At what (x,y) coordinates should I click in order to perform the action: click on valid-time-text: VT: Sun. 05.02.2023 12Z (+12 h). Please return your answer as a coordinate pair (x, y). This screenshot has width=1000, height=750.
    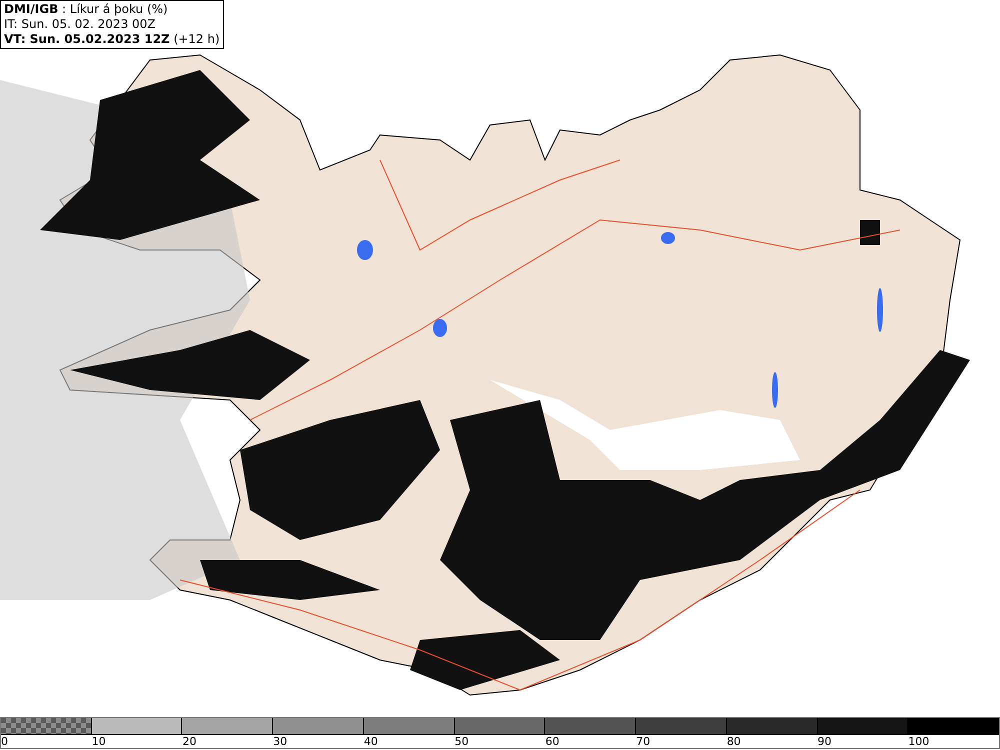
    Looking at the image, I should click on (112, 39).